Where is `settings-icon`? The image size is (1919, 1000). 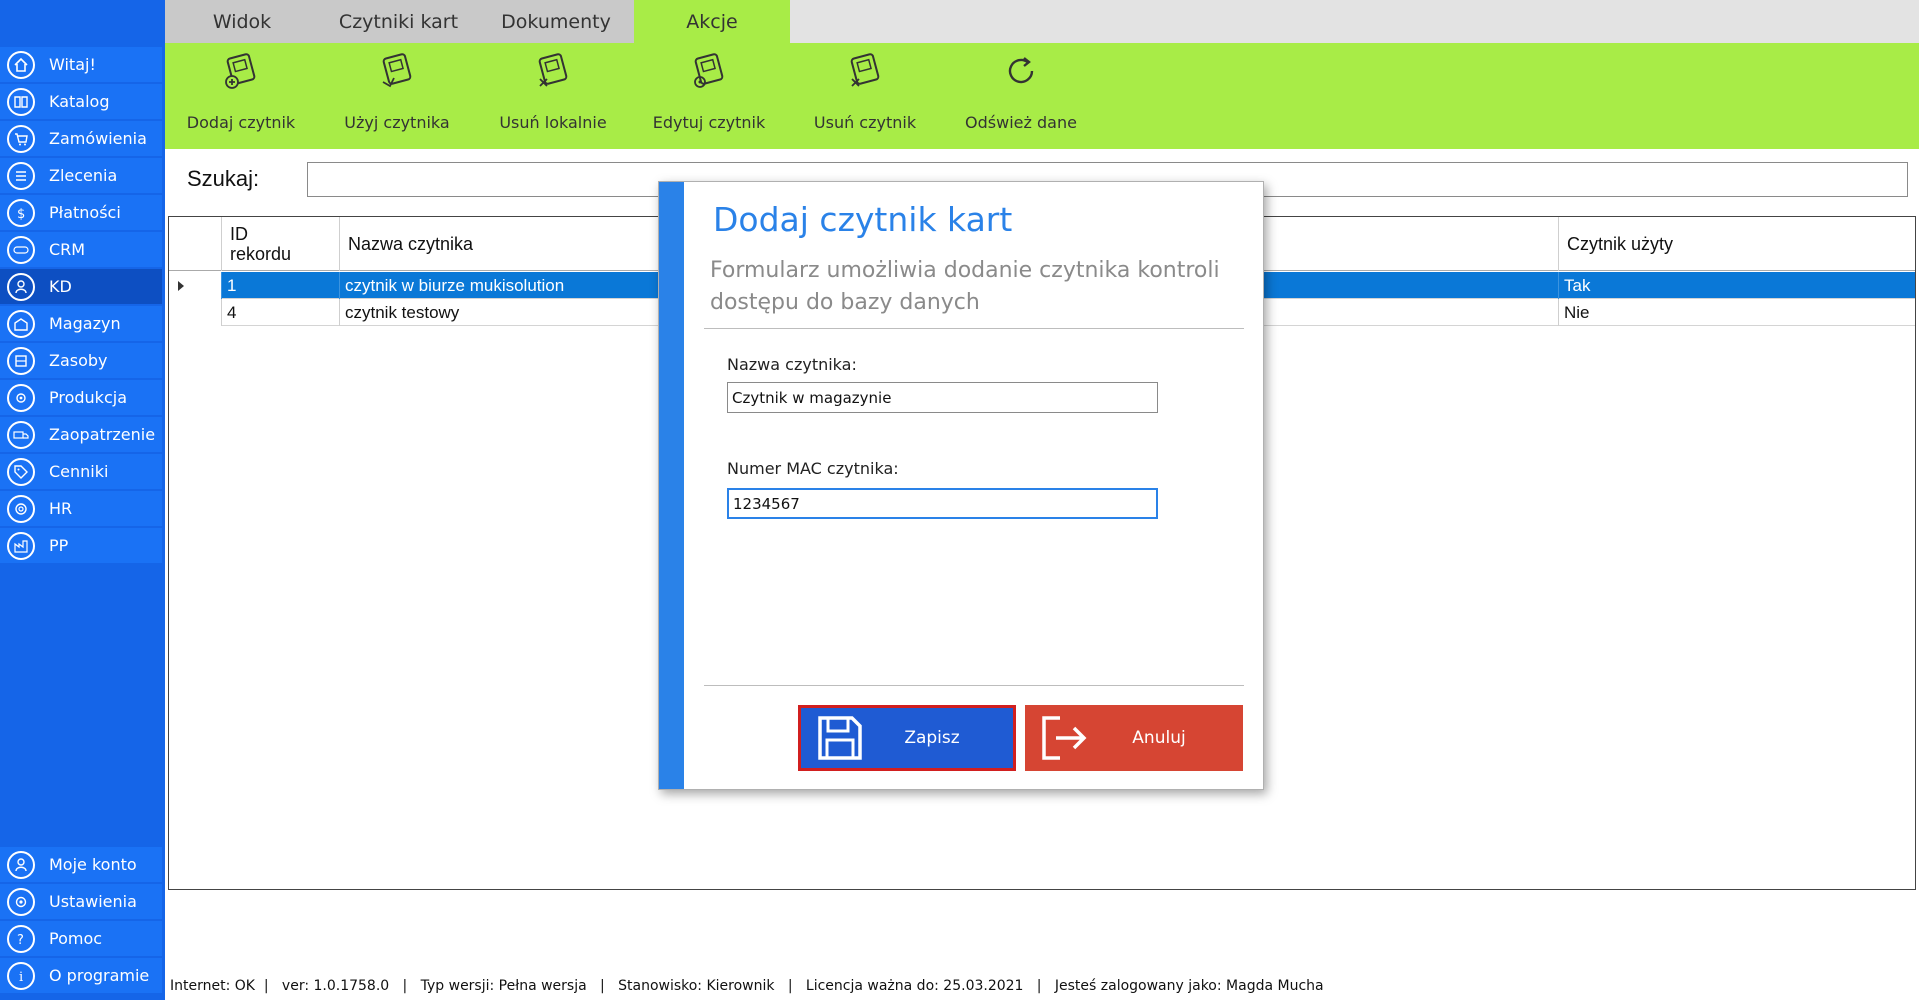 settings-icon is located at coordinates (21, 901).